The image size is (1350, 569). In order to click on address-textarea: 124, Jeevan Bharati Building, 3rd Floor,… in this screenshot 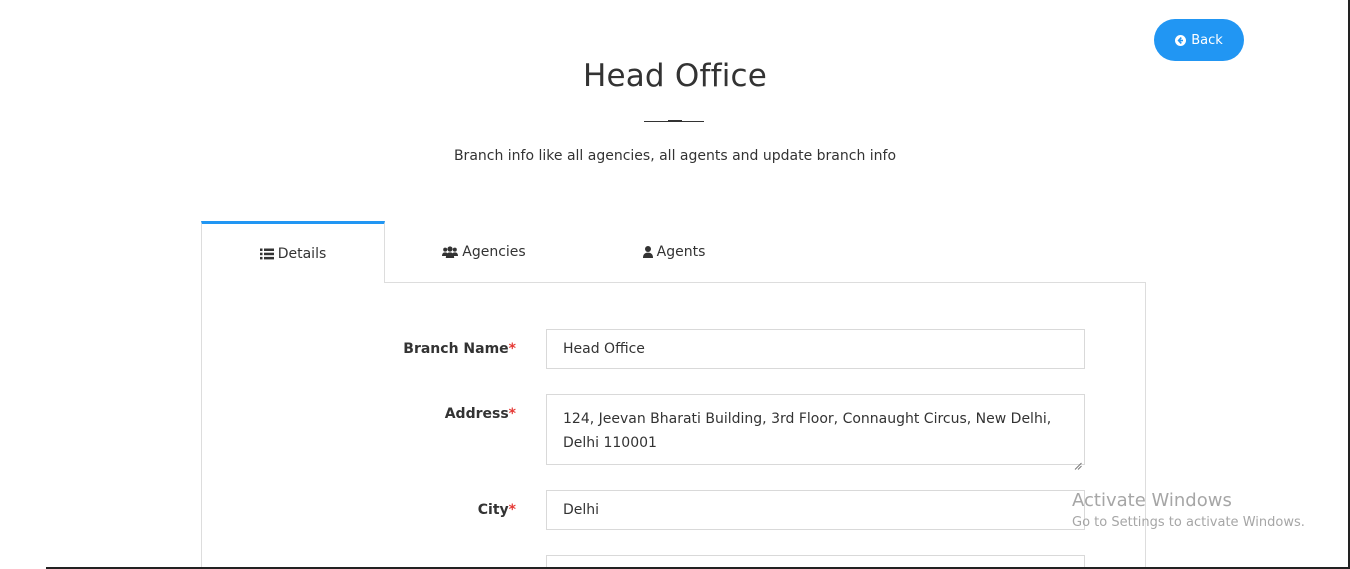, I will do `click(815, 432)`.